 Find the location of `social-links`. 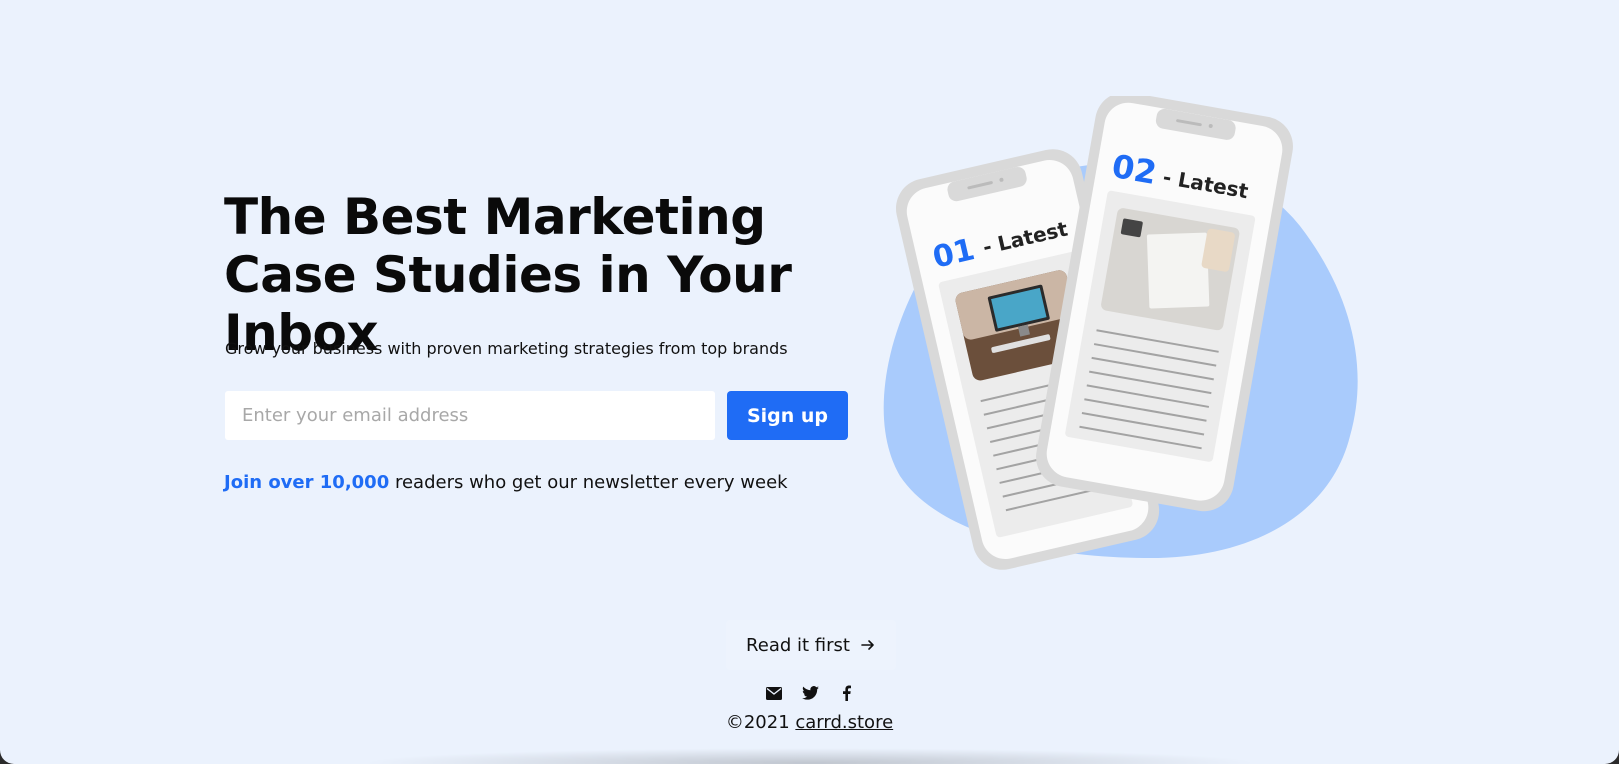

social-links is located at coordinates (810, 693).